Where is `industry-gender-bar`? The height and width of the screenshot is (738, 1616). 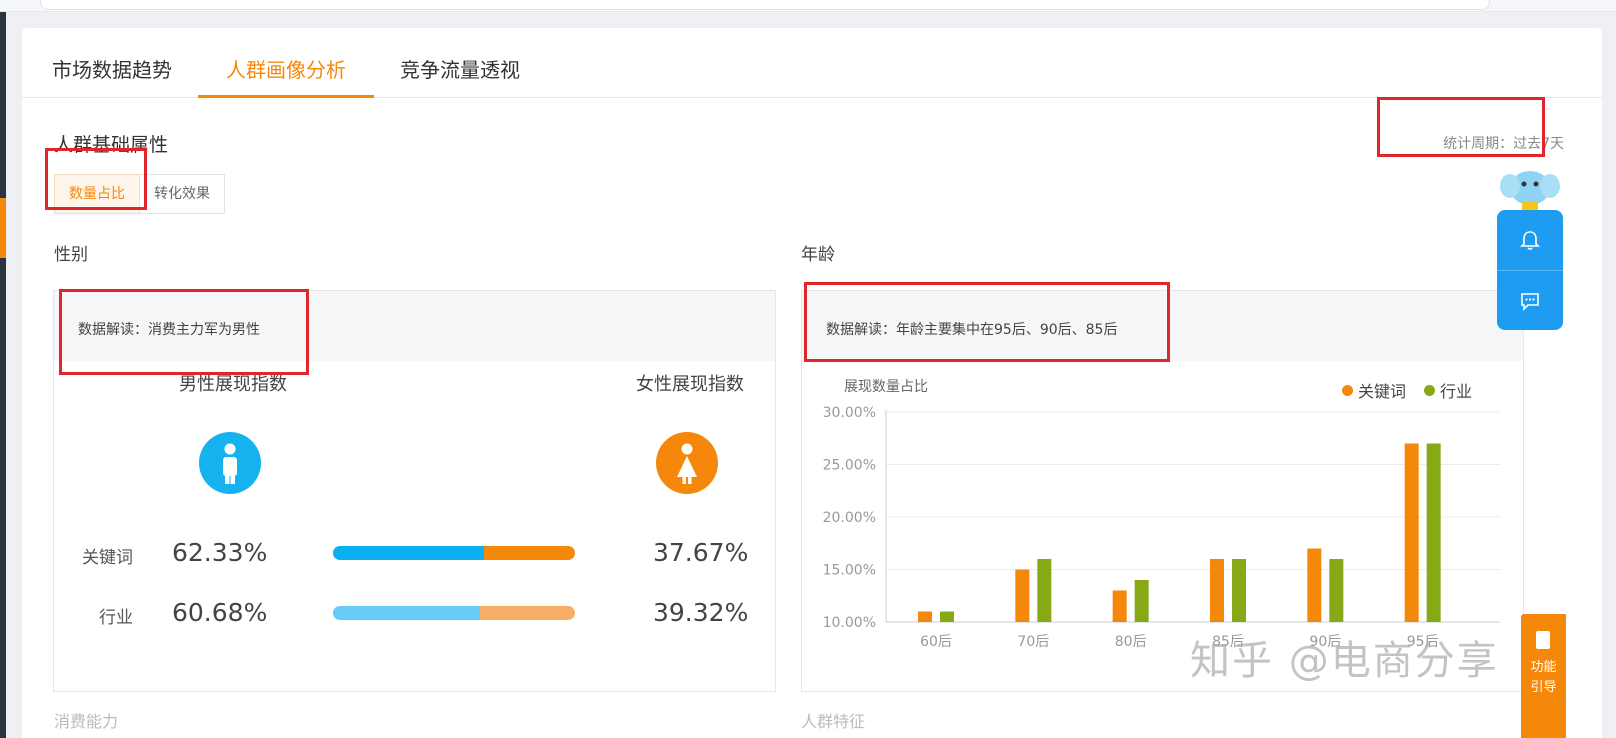 industry-gender-bar is located at coordinates (454, 613).